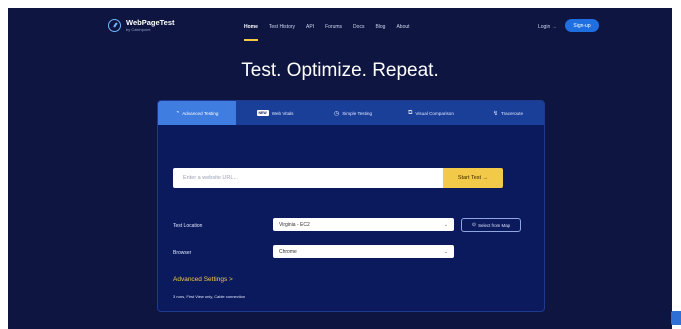 Image resolution: width=681 pixels, height=329 pixels. I want to click on test-location-label: Test Location, so click(188, 226).